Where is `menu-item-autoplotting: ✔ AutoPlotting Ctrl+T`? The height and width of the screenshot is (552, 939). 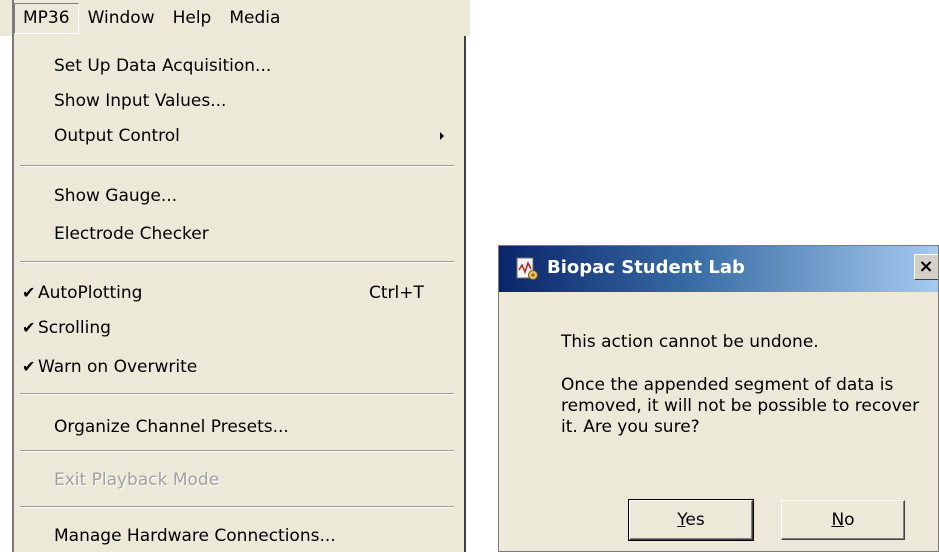
menu-item-autoplotting: ✔ AutoPlotting Ctrl+T is located at coordinates (239, 293).